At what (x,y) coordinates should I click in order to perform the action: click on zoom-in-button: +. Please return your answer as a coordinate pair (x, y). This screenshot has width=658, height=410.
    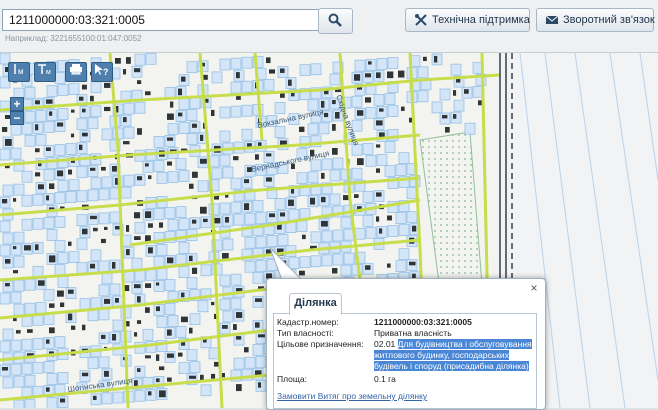
    Looking at the image, I should click on (17, 104).